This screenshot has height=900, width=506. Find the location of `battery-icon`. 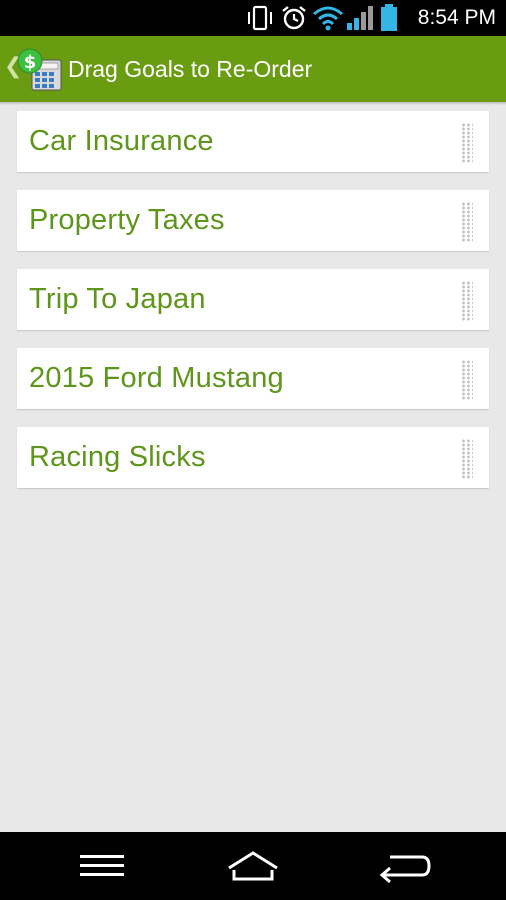

battery-icon is located at coordinates (389, 17).